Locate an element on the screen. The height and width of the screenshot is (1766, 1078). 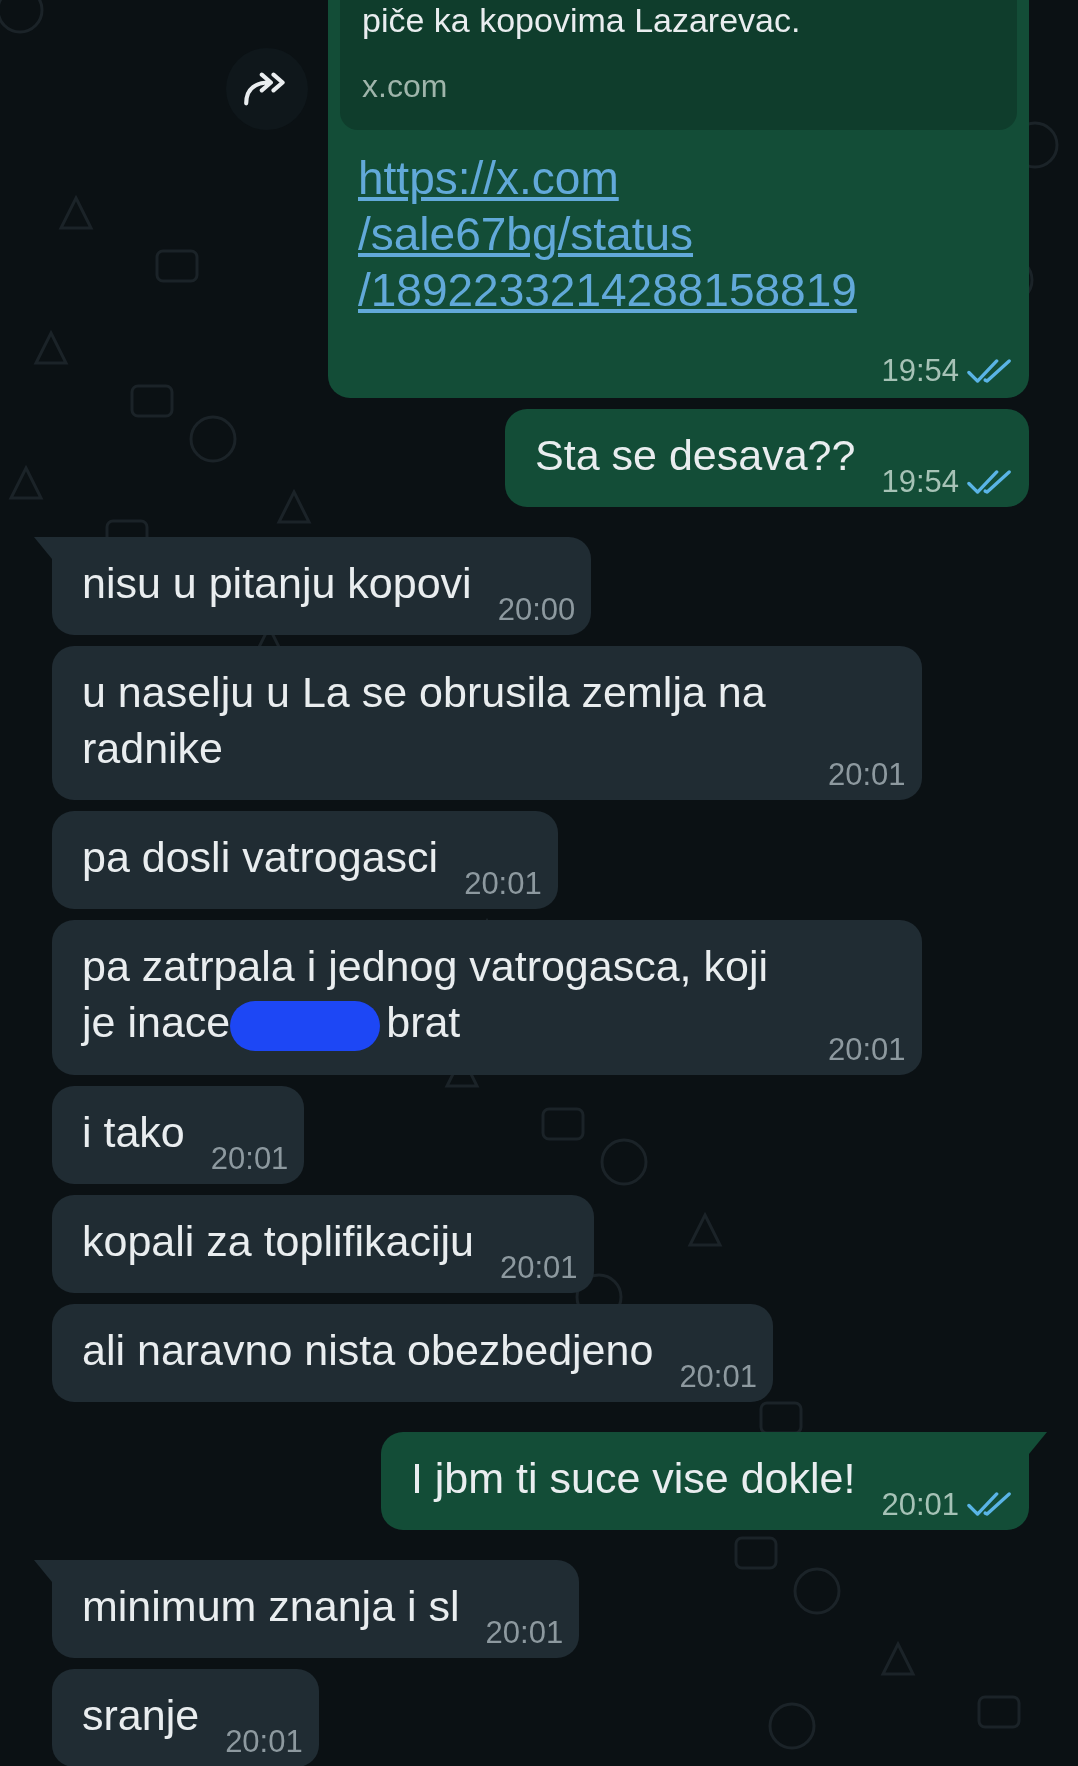
message-text: sranje is located at coordinates (141, 1715).